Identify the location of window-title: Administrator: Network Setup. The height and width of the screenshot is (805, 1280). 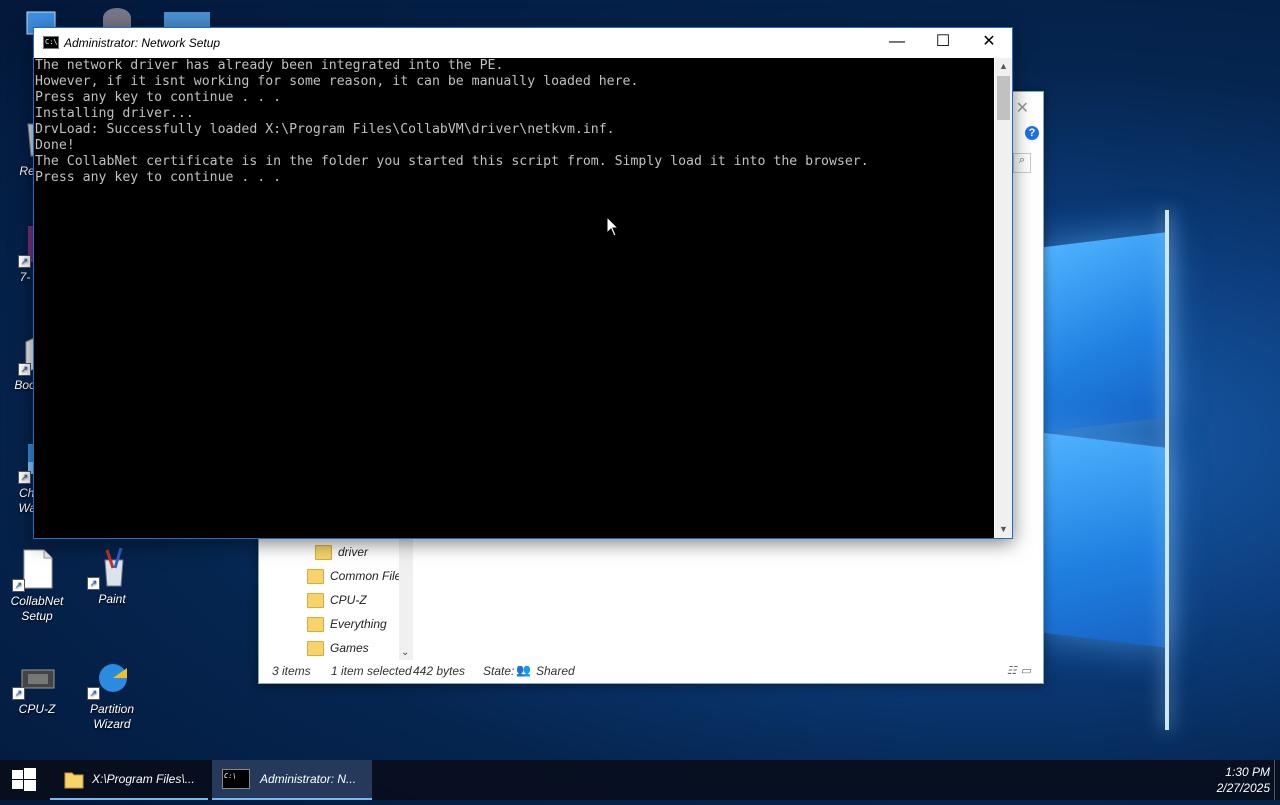
(142, 43).